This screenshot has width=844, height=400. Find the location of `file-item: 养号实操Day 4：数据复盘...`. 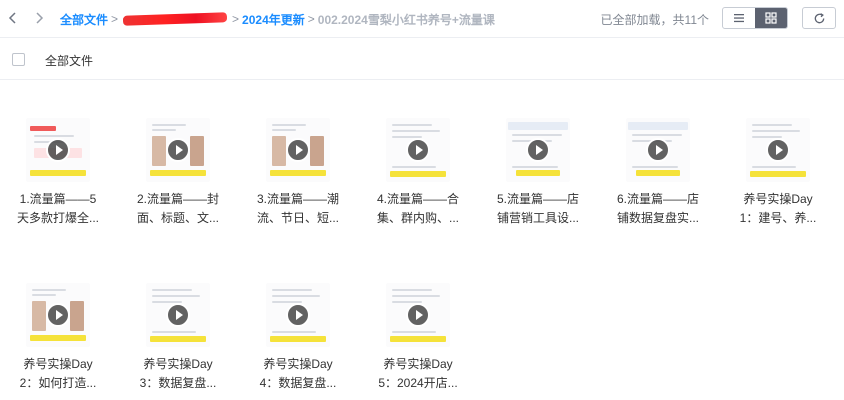

file-item: 养号实操Day 4：数据复盘... is located at coordinates (300, 341).